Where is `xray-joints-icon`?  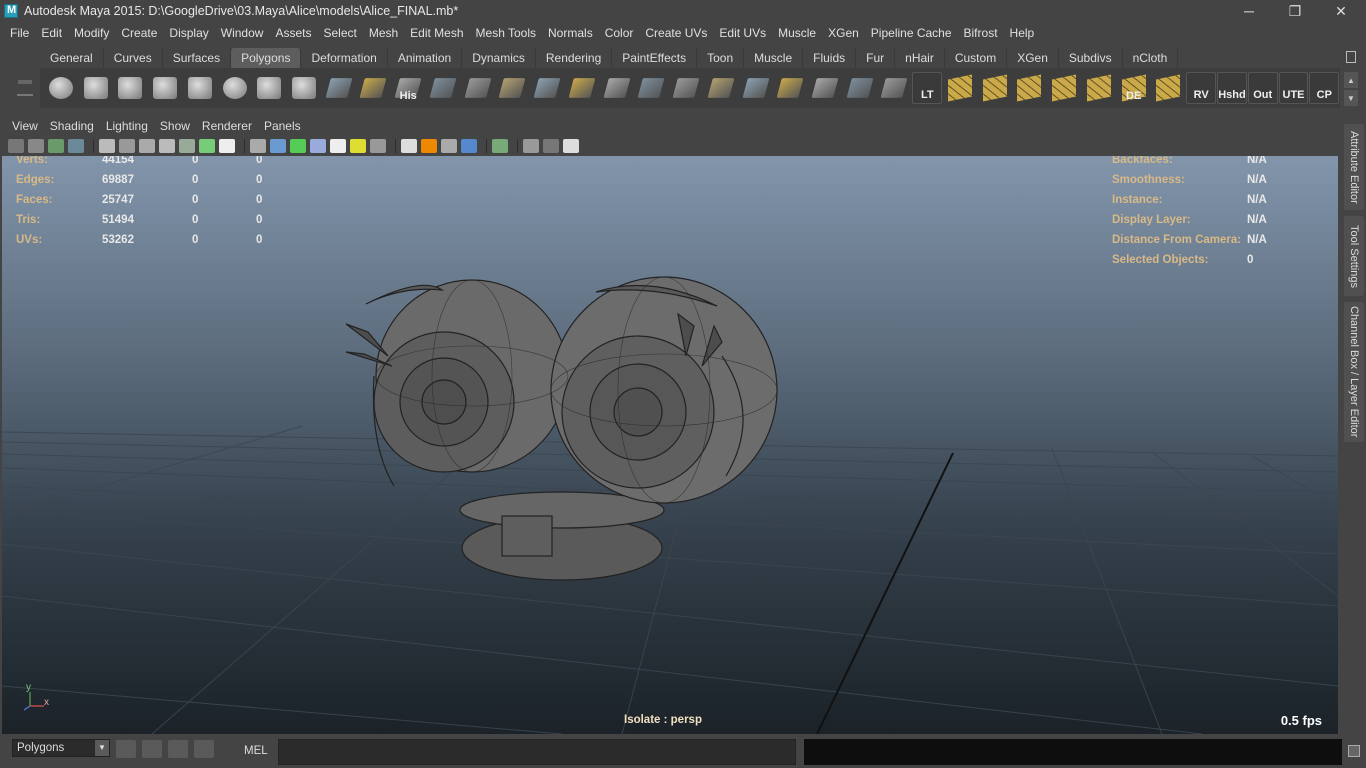 xray-joints-icon is located at coordinates (551, 146).